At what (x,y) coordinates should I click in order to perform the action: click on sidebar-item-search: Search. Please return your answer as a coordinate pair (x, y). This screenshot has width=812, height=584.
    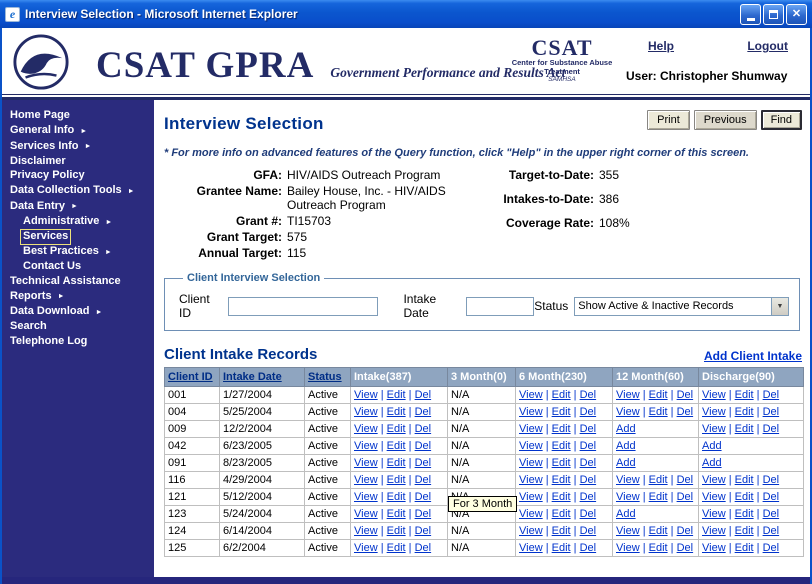
    Looking at the image, I should click on (78, 327).